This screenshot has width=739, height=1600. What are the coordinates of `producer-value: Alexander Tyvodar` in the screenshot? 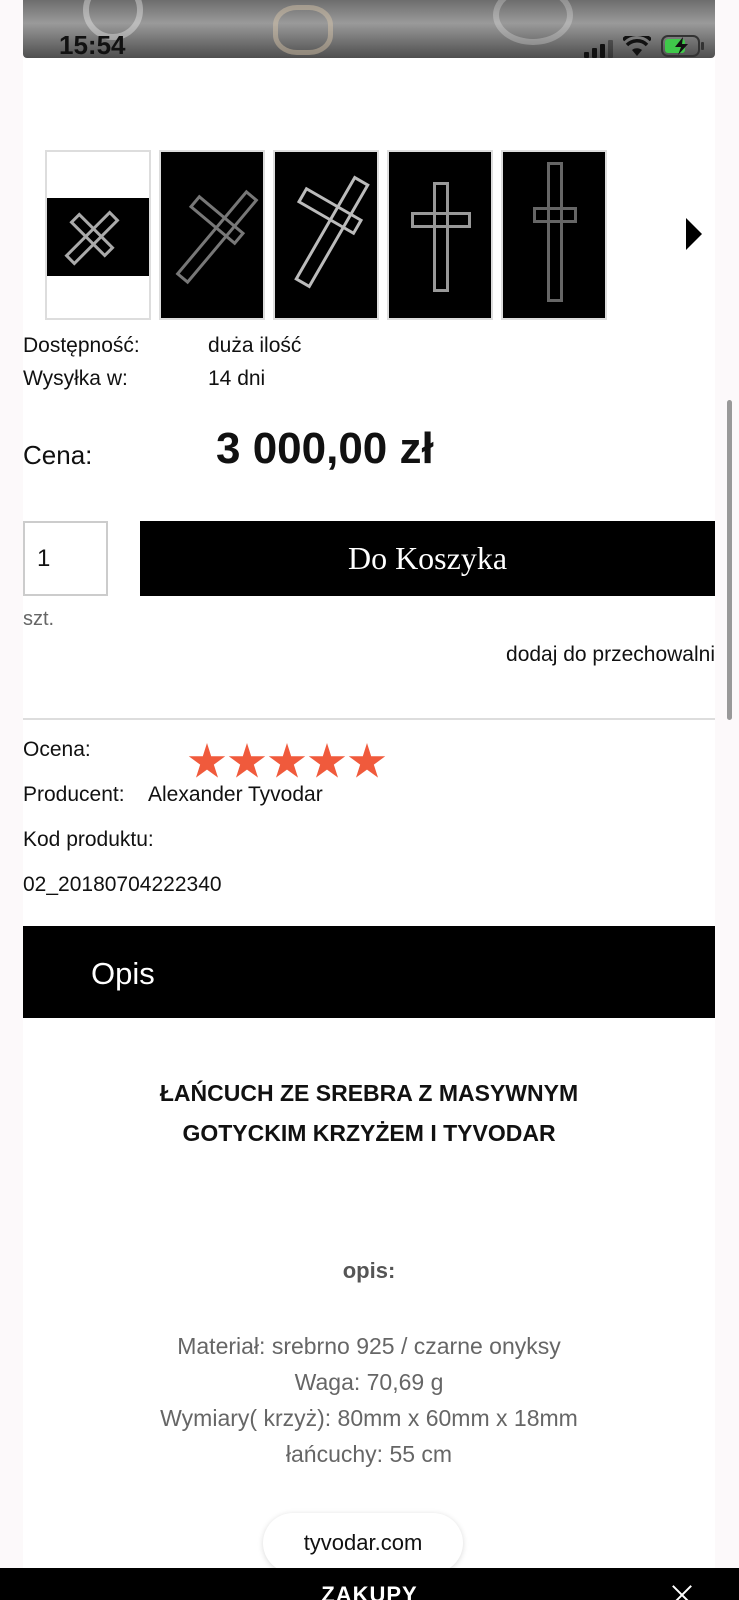 It's located at (235, 795).